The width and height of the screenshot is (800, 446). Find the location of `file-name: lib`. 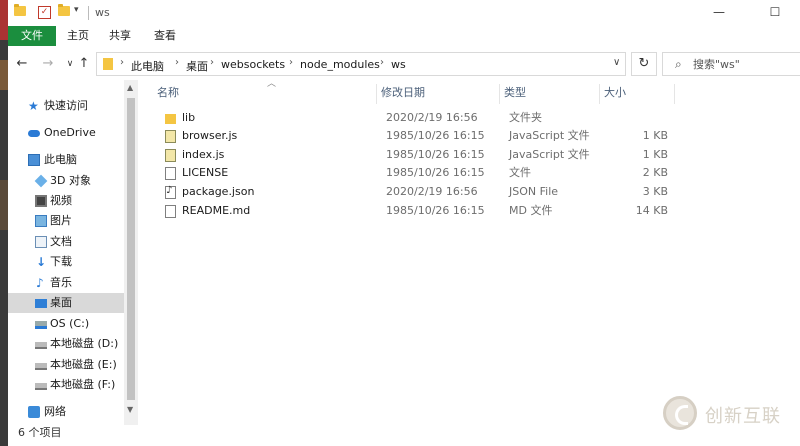

file-name: lib is located at coordinates (189, 117).